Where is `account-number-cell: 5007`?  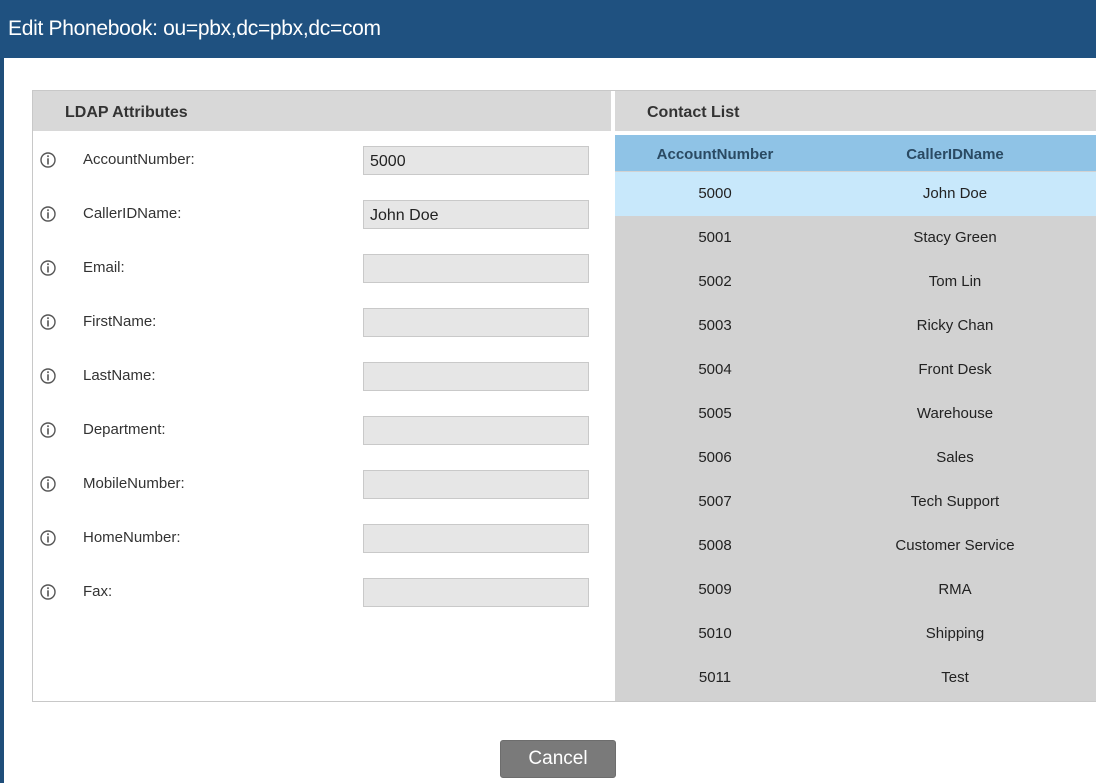 account-number-cell: 5007 is located at coordinates (715, 501).